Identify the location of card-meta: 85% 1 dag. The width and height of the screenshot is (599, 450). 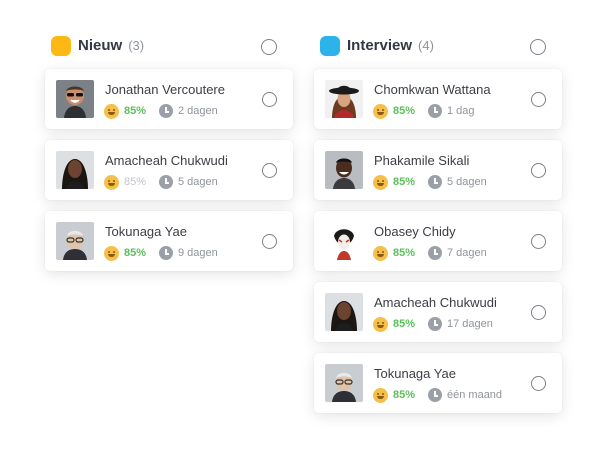
(424, 111).